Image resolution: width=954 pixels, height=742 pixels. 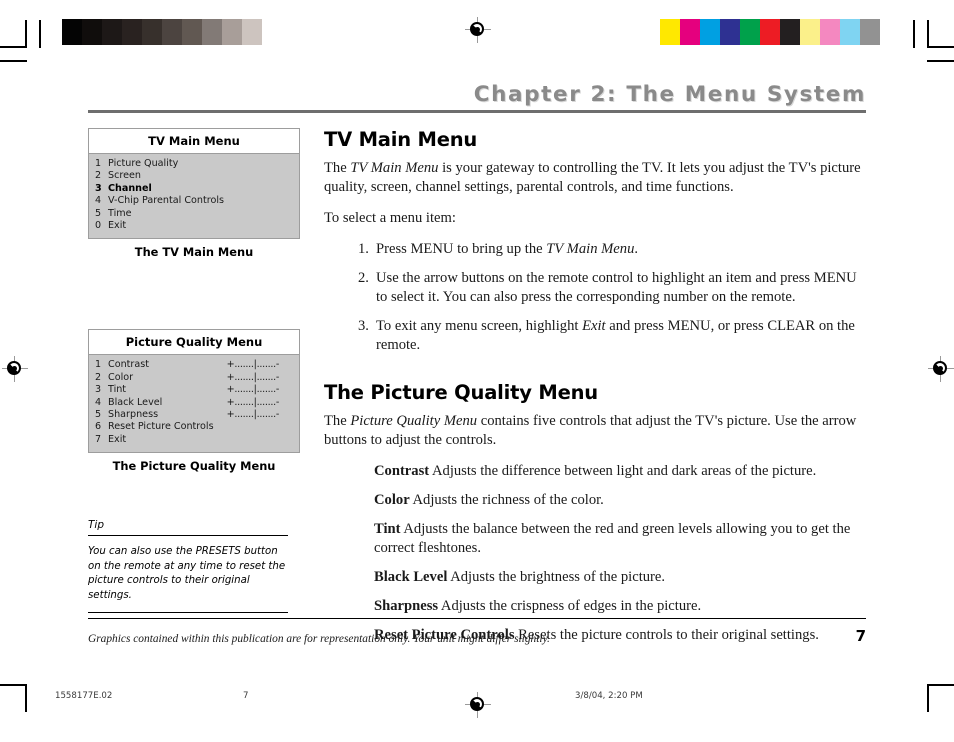 I want to click on step-rest: ., so click(x=636, y=249).